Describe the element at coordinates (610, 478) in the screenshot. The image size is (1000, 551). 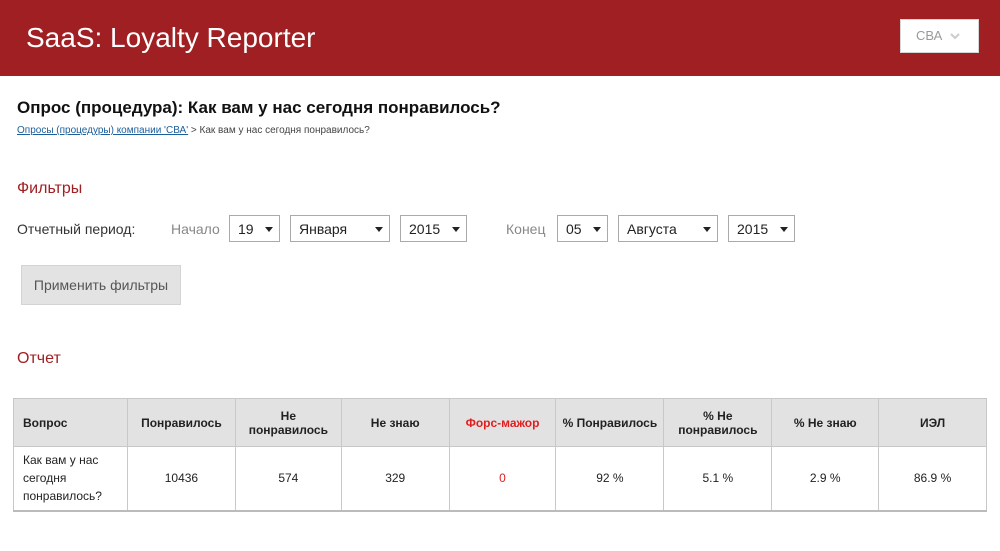
I see `cell-pct-liked: 92 %` at that location.